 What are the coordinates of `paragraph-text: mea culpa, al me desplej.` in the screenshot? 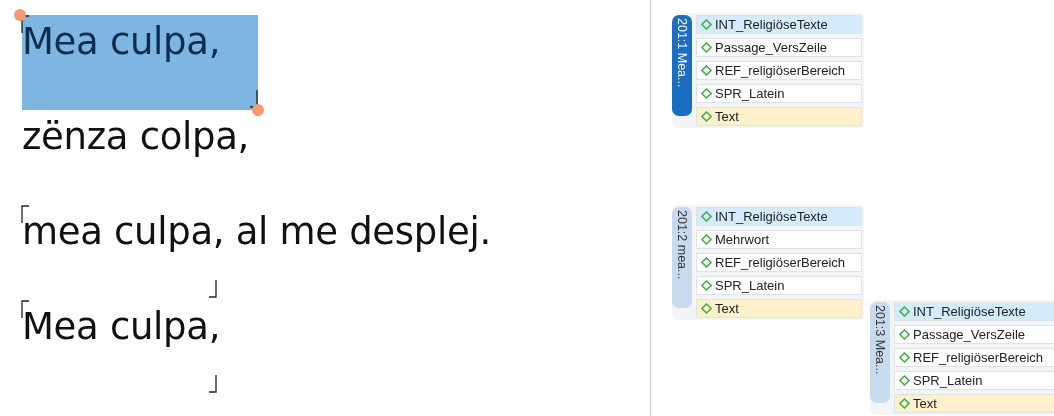 It's located at (256, 232).